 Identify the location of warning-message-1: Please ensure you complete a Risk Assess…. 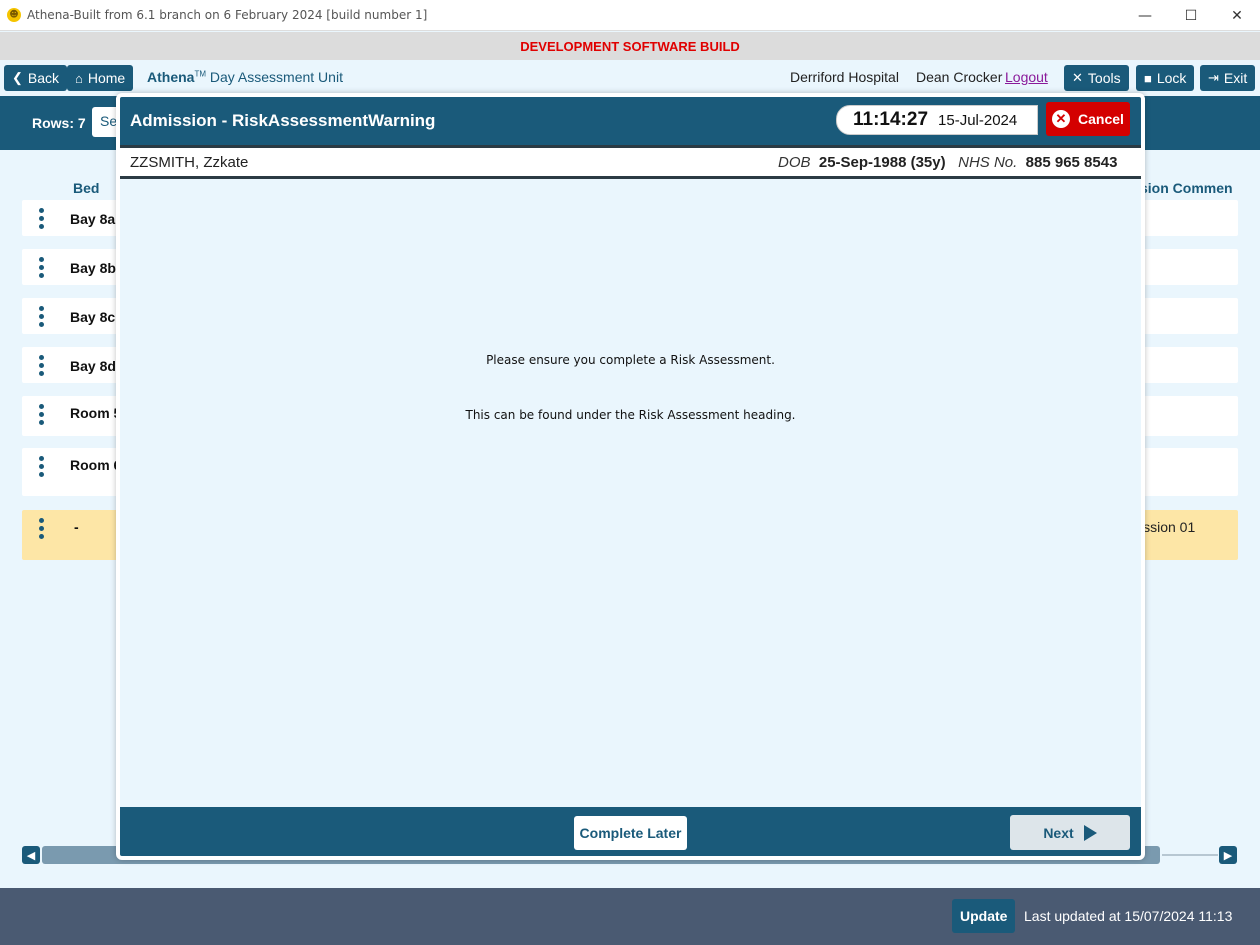
(630, 360).